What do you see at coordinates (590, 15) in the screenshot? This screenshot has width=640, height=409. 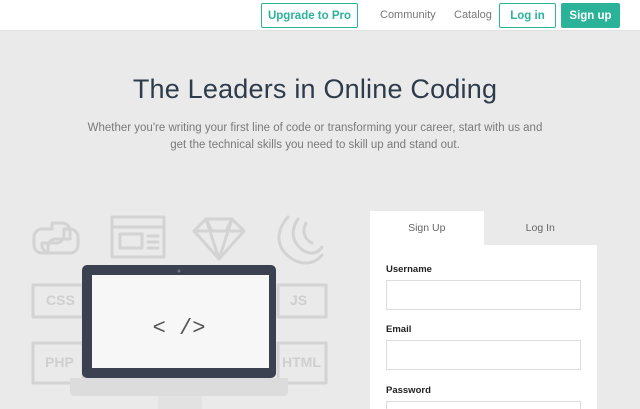 I see `signup-button: Sign up` at bounding box center [590, 15].